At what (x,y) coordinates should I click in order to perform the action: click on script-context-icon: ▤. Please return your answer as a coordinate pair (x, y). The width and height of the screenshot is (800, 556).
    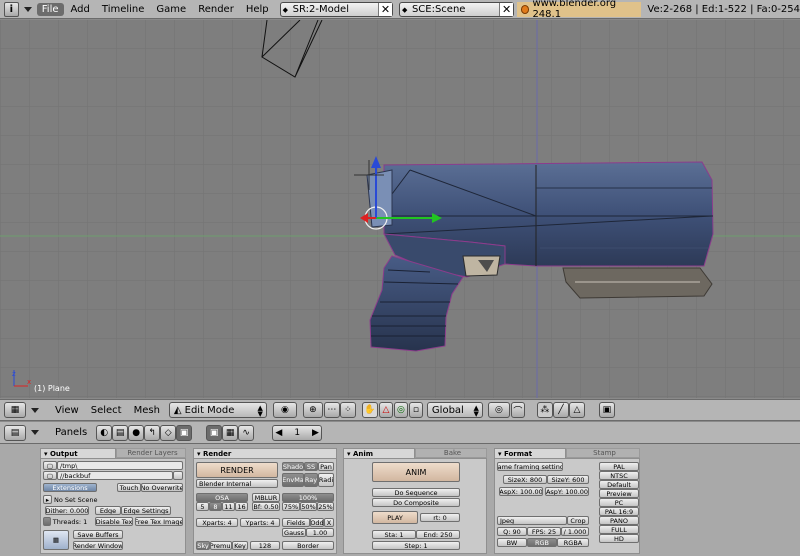
    Looking at the image, I should click on (120, 432).